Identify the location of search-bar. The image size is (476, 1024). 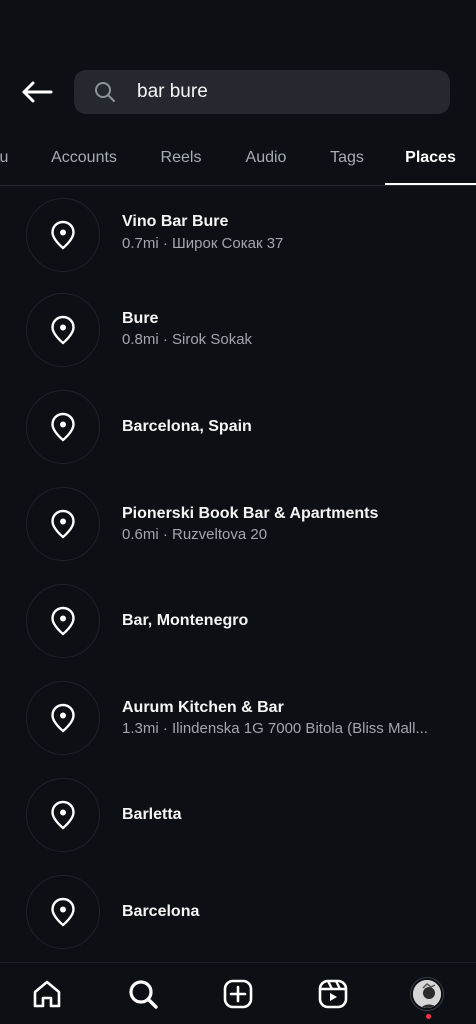
(262, 92).